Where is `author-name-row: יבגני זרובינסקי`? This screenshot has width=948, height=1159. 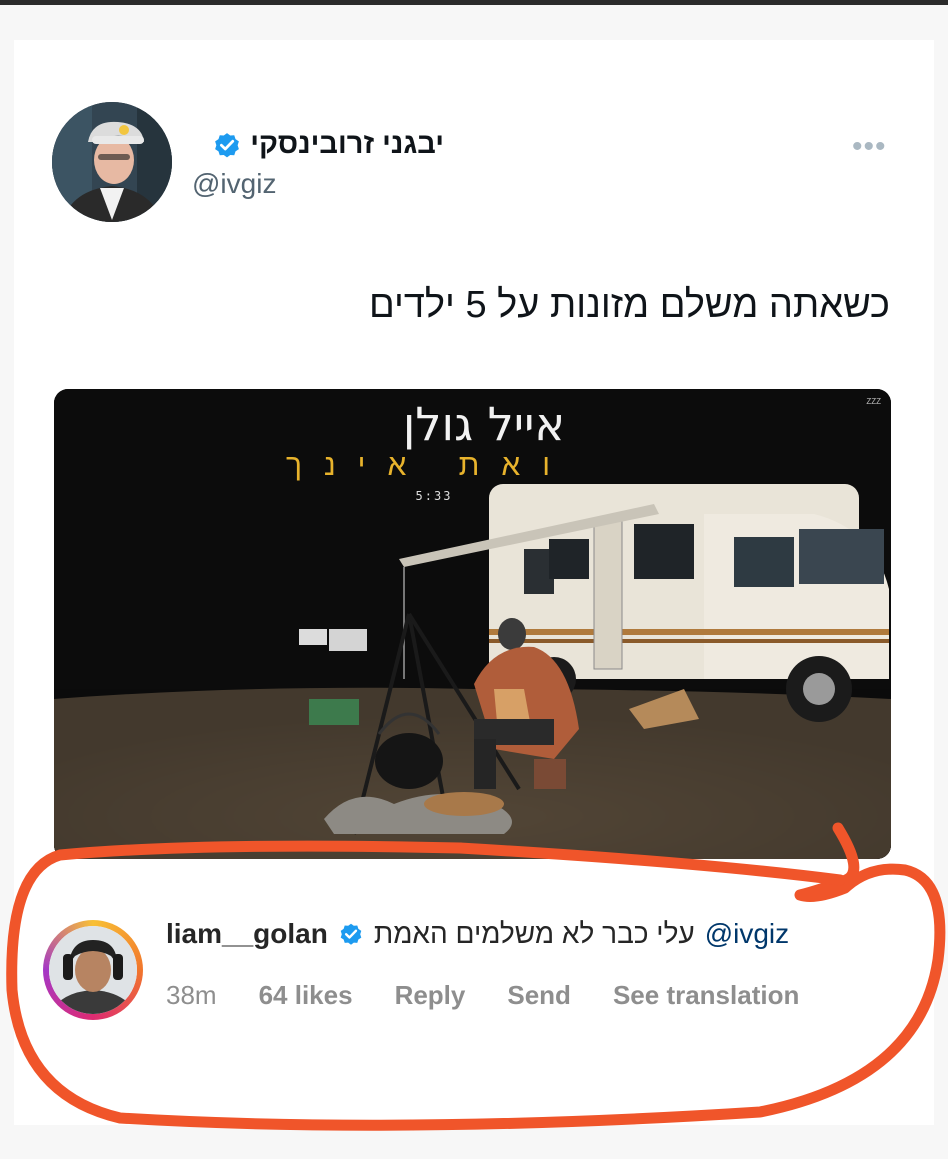 author-name-row: יבגני זרובינסקי is located at coordinates (328, 144).